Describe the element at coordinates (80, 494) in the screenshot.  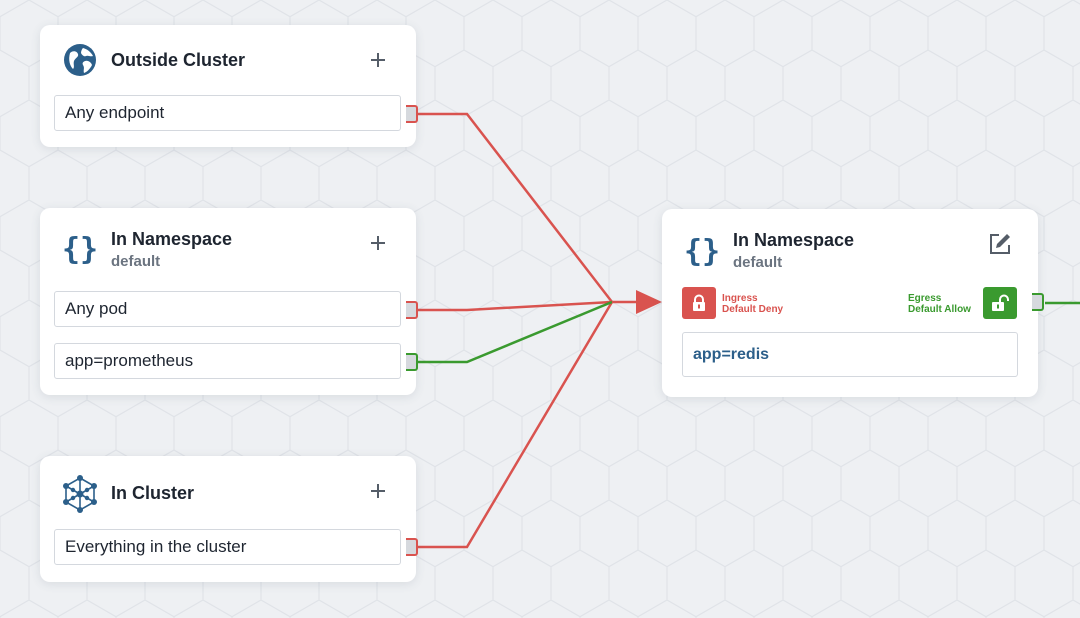
I see `cluster-icon` at that location.